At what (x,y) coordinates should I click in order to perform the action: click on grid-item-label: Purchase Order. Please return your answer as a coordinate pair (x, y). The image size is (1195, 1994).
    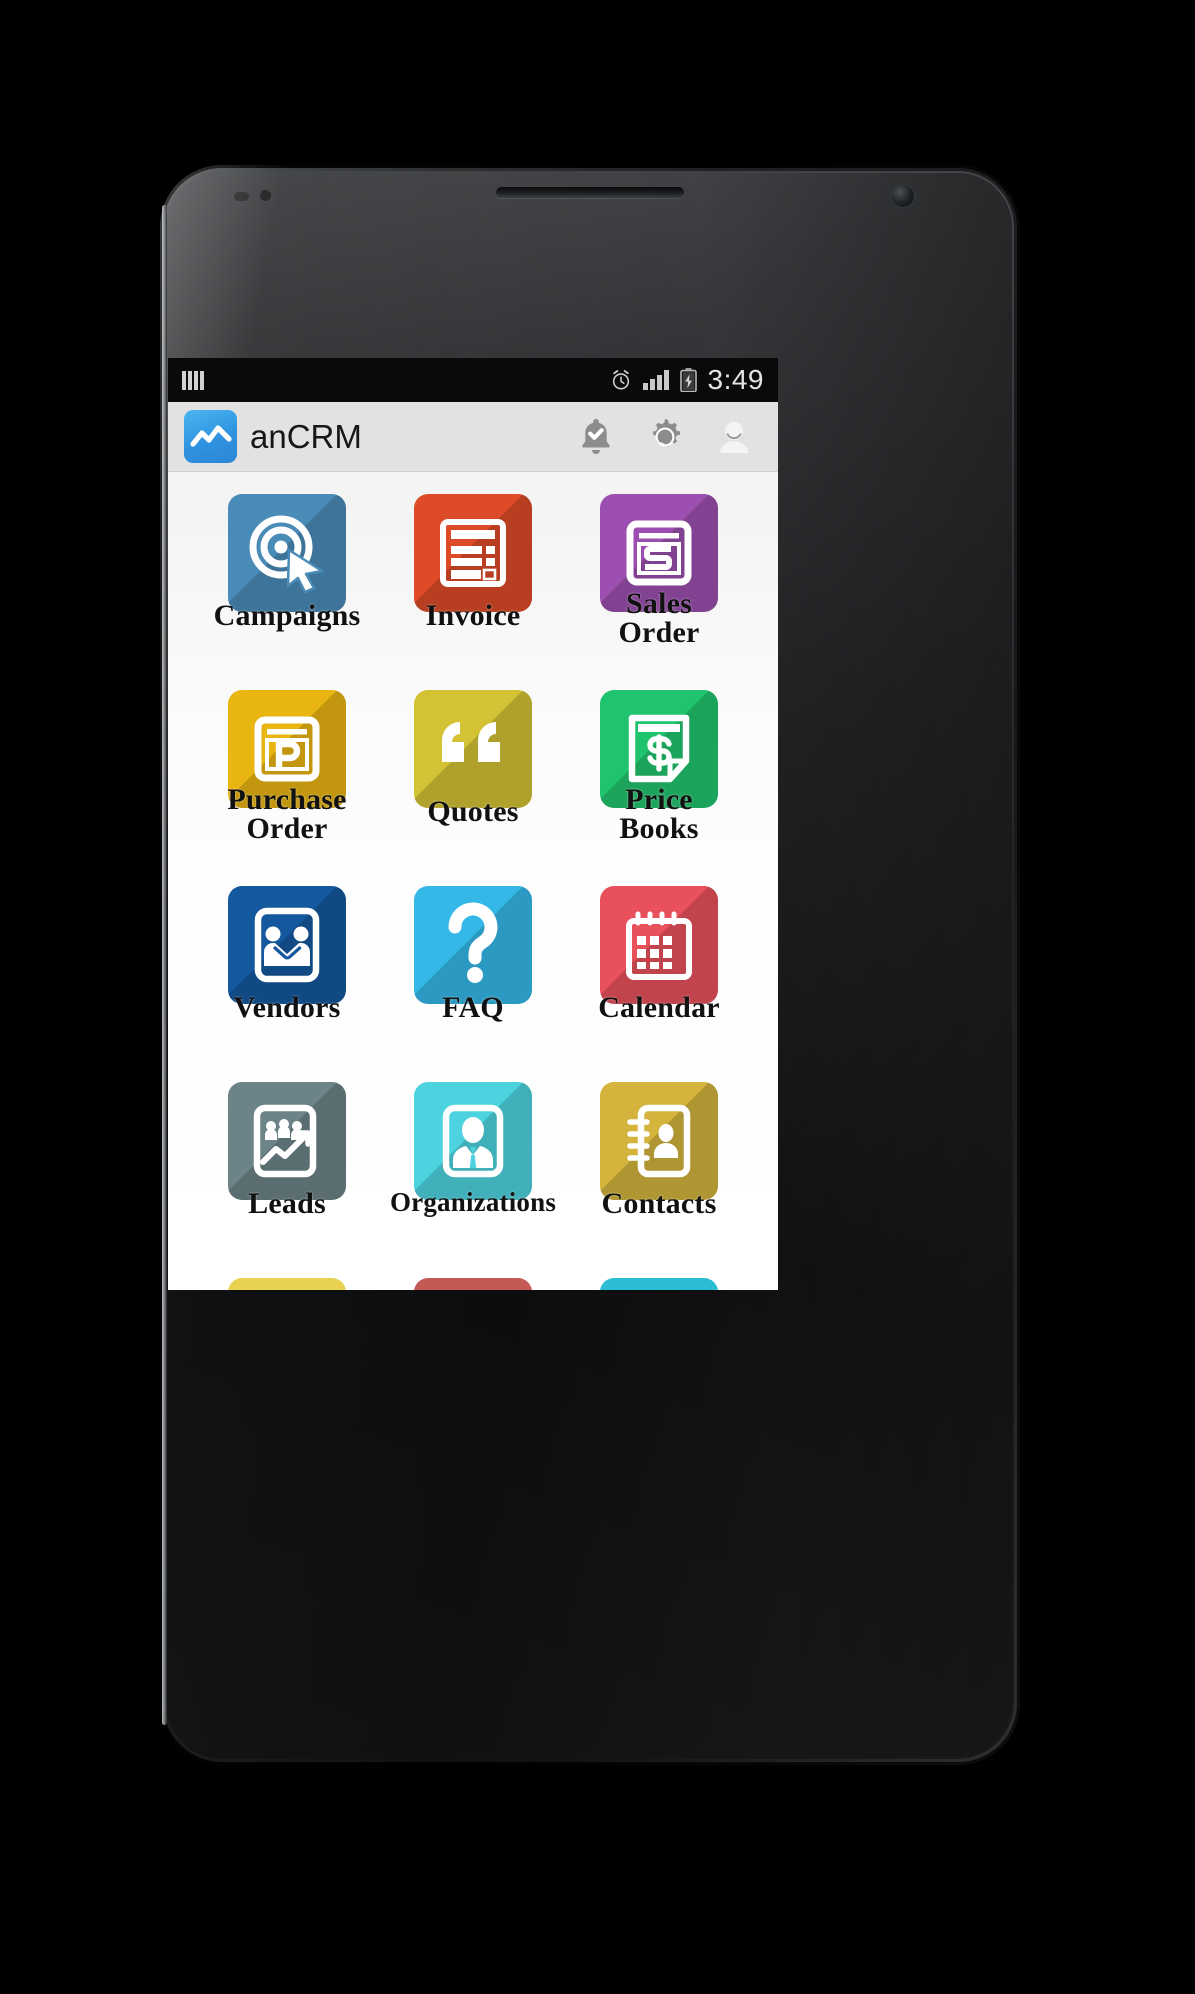
    Looking at the image, I should click on (287, 815).